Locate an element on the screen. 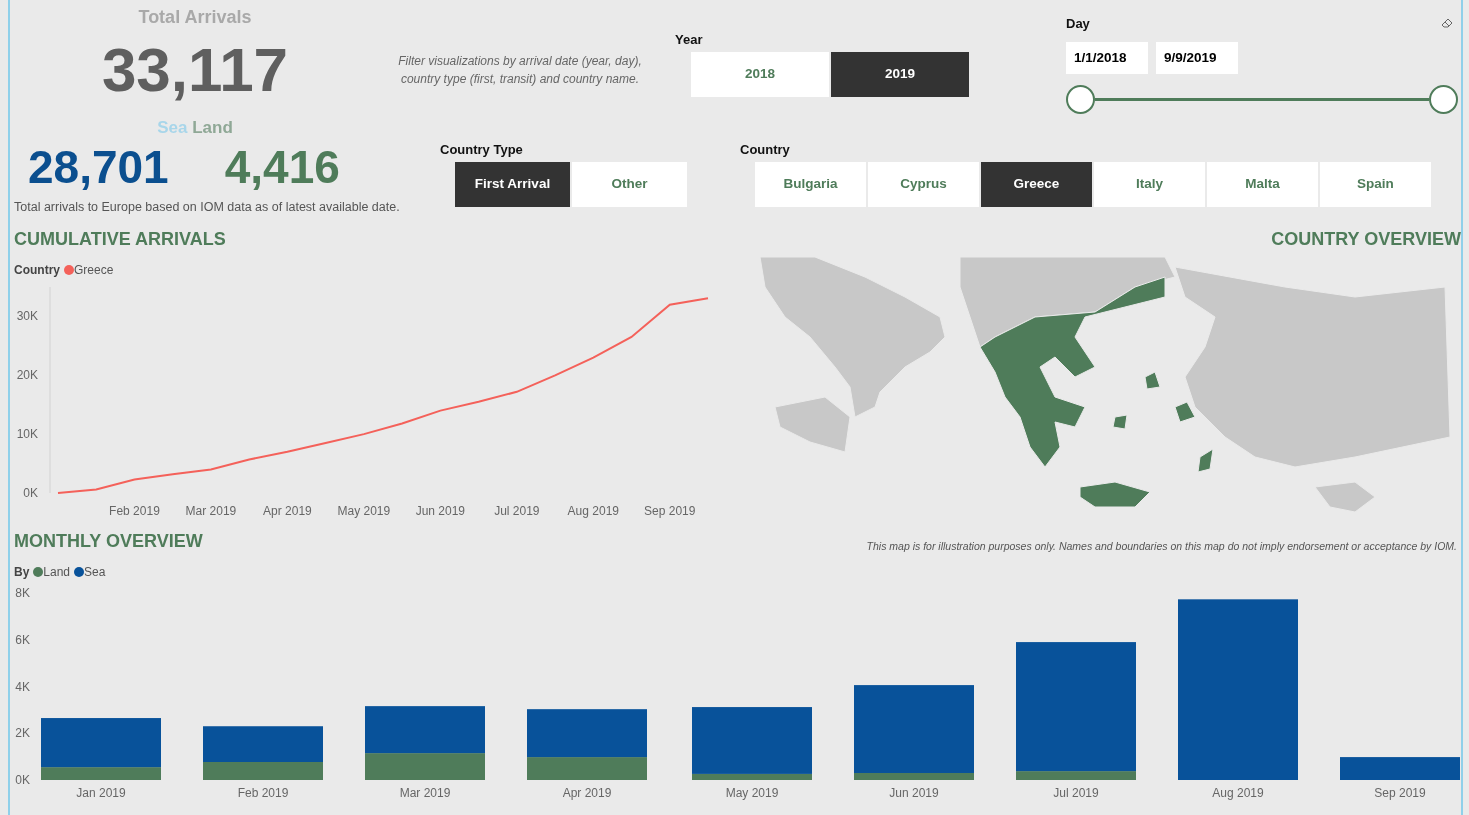 Image resolution: width=1469 pixels, height=815 pixels. map-disclaimer: This map is for illustration purposes only. Names and boundaries on this map do not imply endorsement or acceptance by IOM. is located at coordinates (1161, 547).